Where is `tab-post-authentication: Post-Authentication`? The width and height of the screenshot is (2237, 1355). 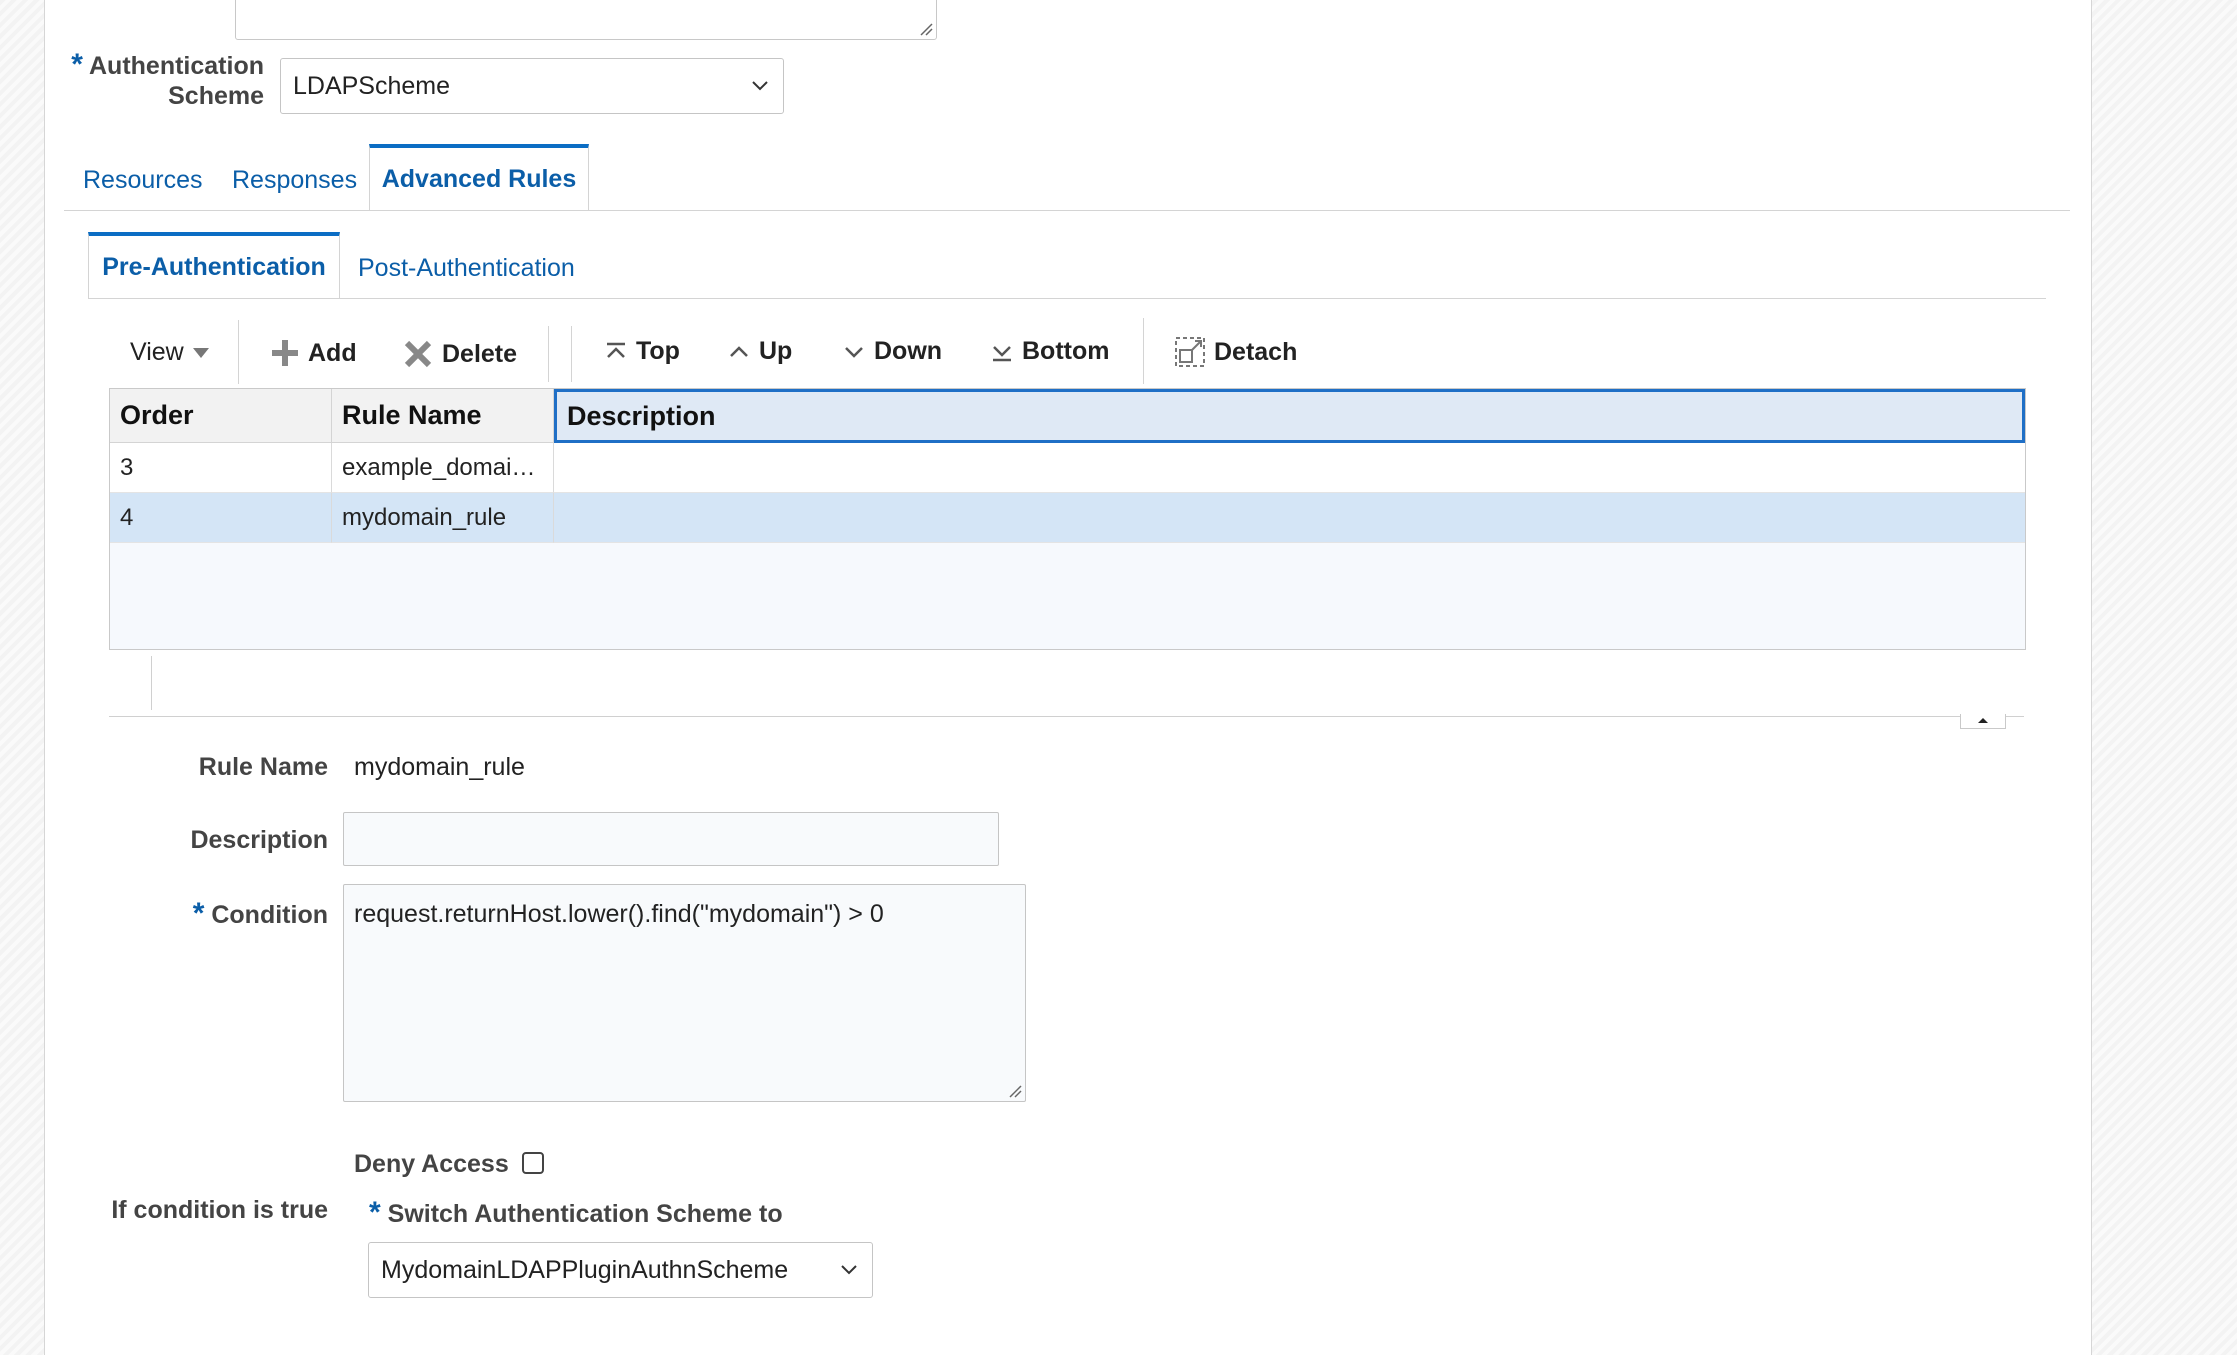
tab-post-authentication: Post-Authentication is located at coordinates (466, 268).